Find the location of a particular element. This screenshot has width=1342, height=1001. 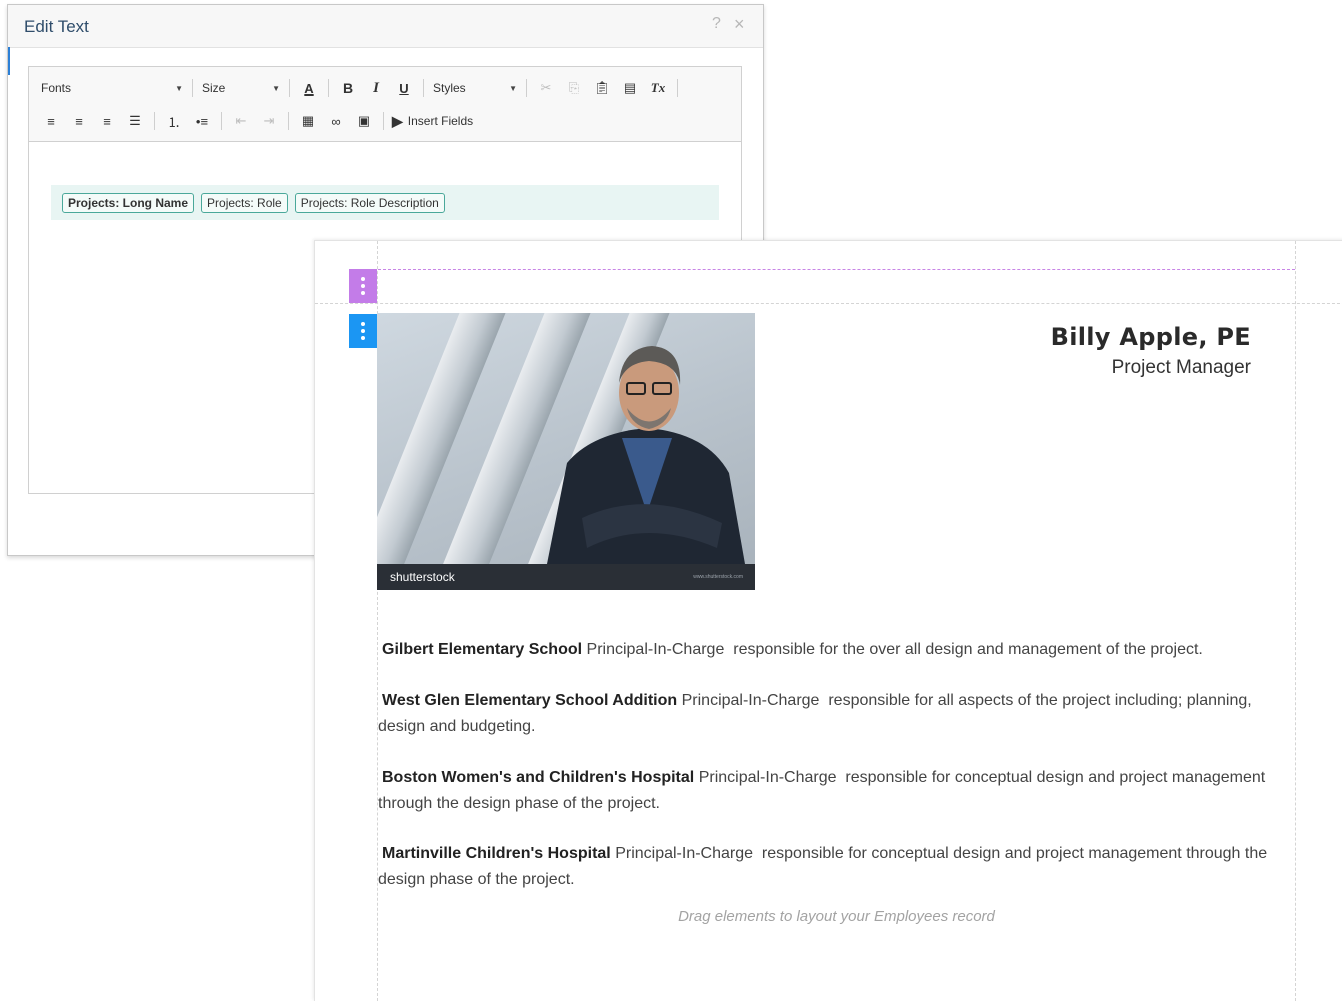

field-chip-role: Projects: Role is located at coordinates (244, 202).